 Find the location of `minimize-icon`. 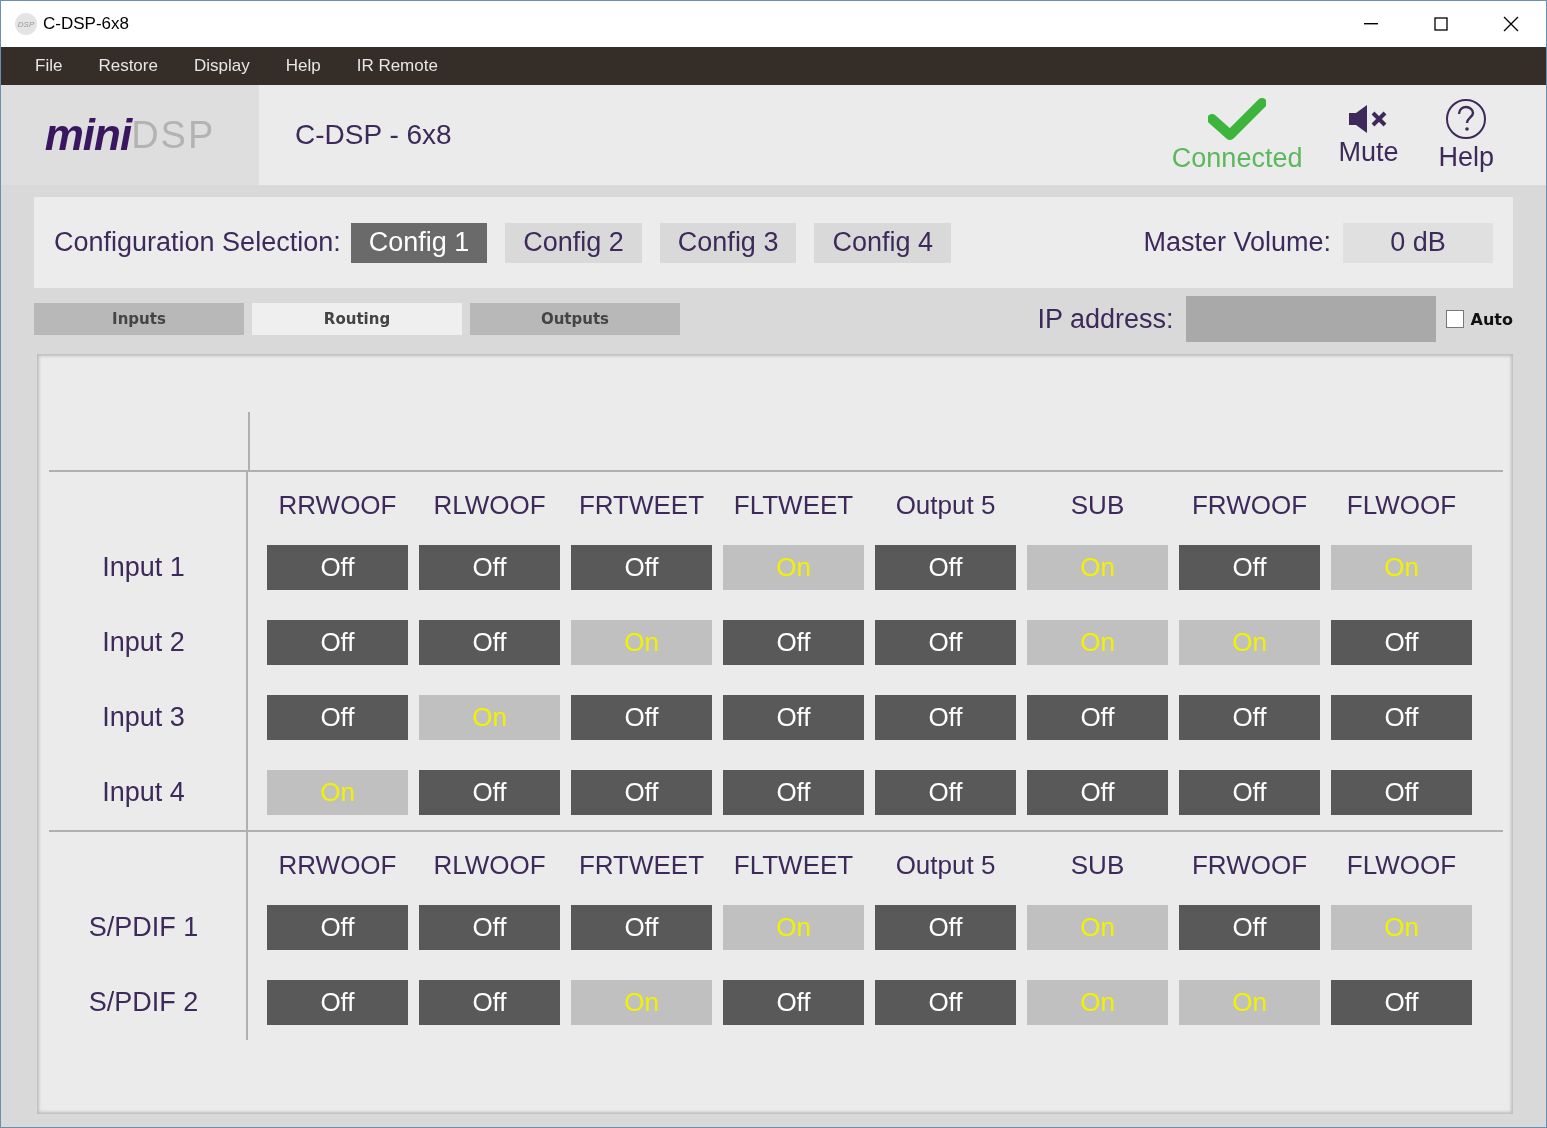

minimize-icon is located at coordinates (1371, 24).